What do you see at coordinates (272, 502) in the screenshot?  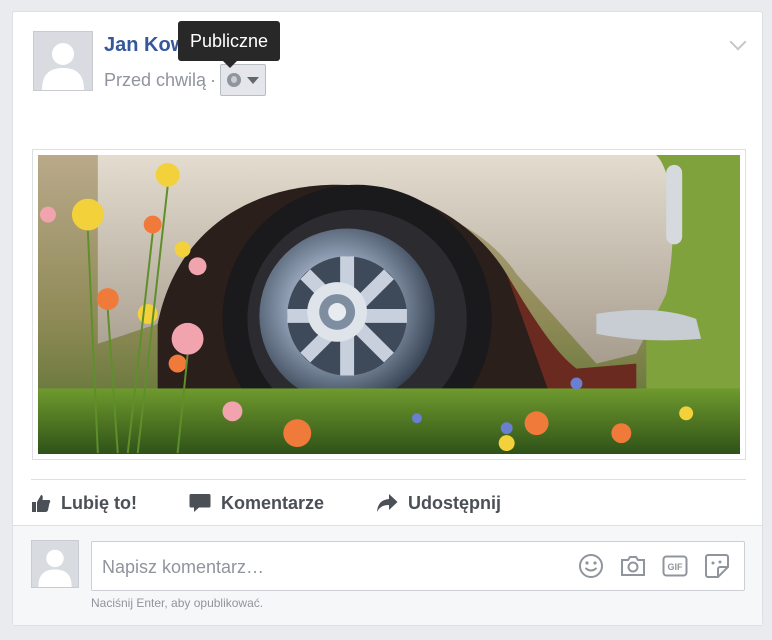 I see `comment-label: Komentarze` at bounding box center [272, 502].